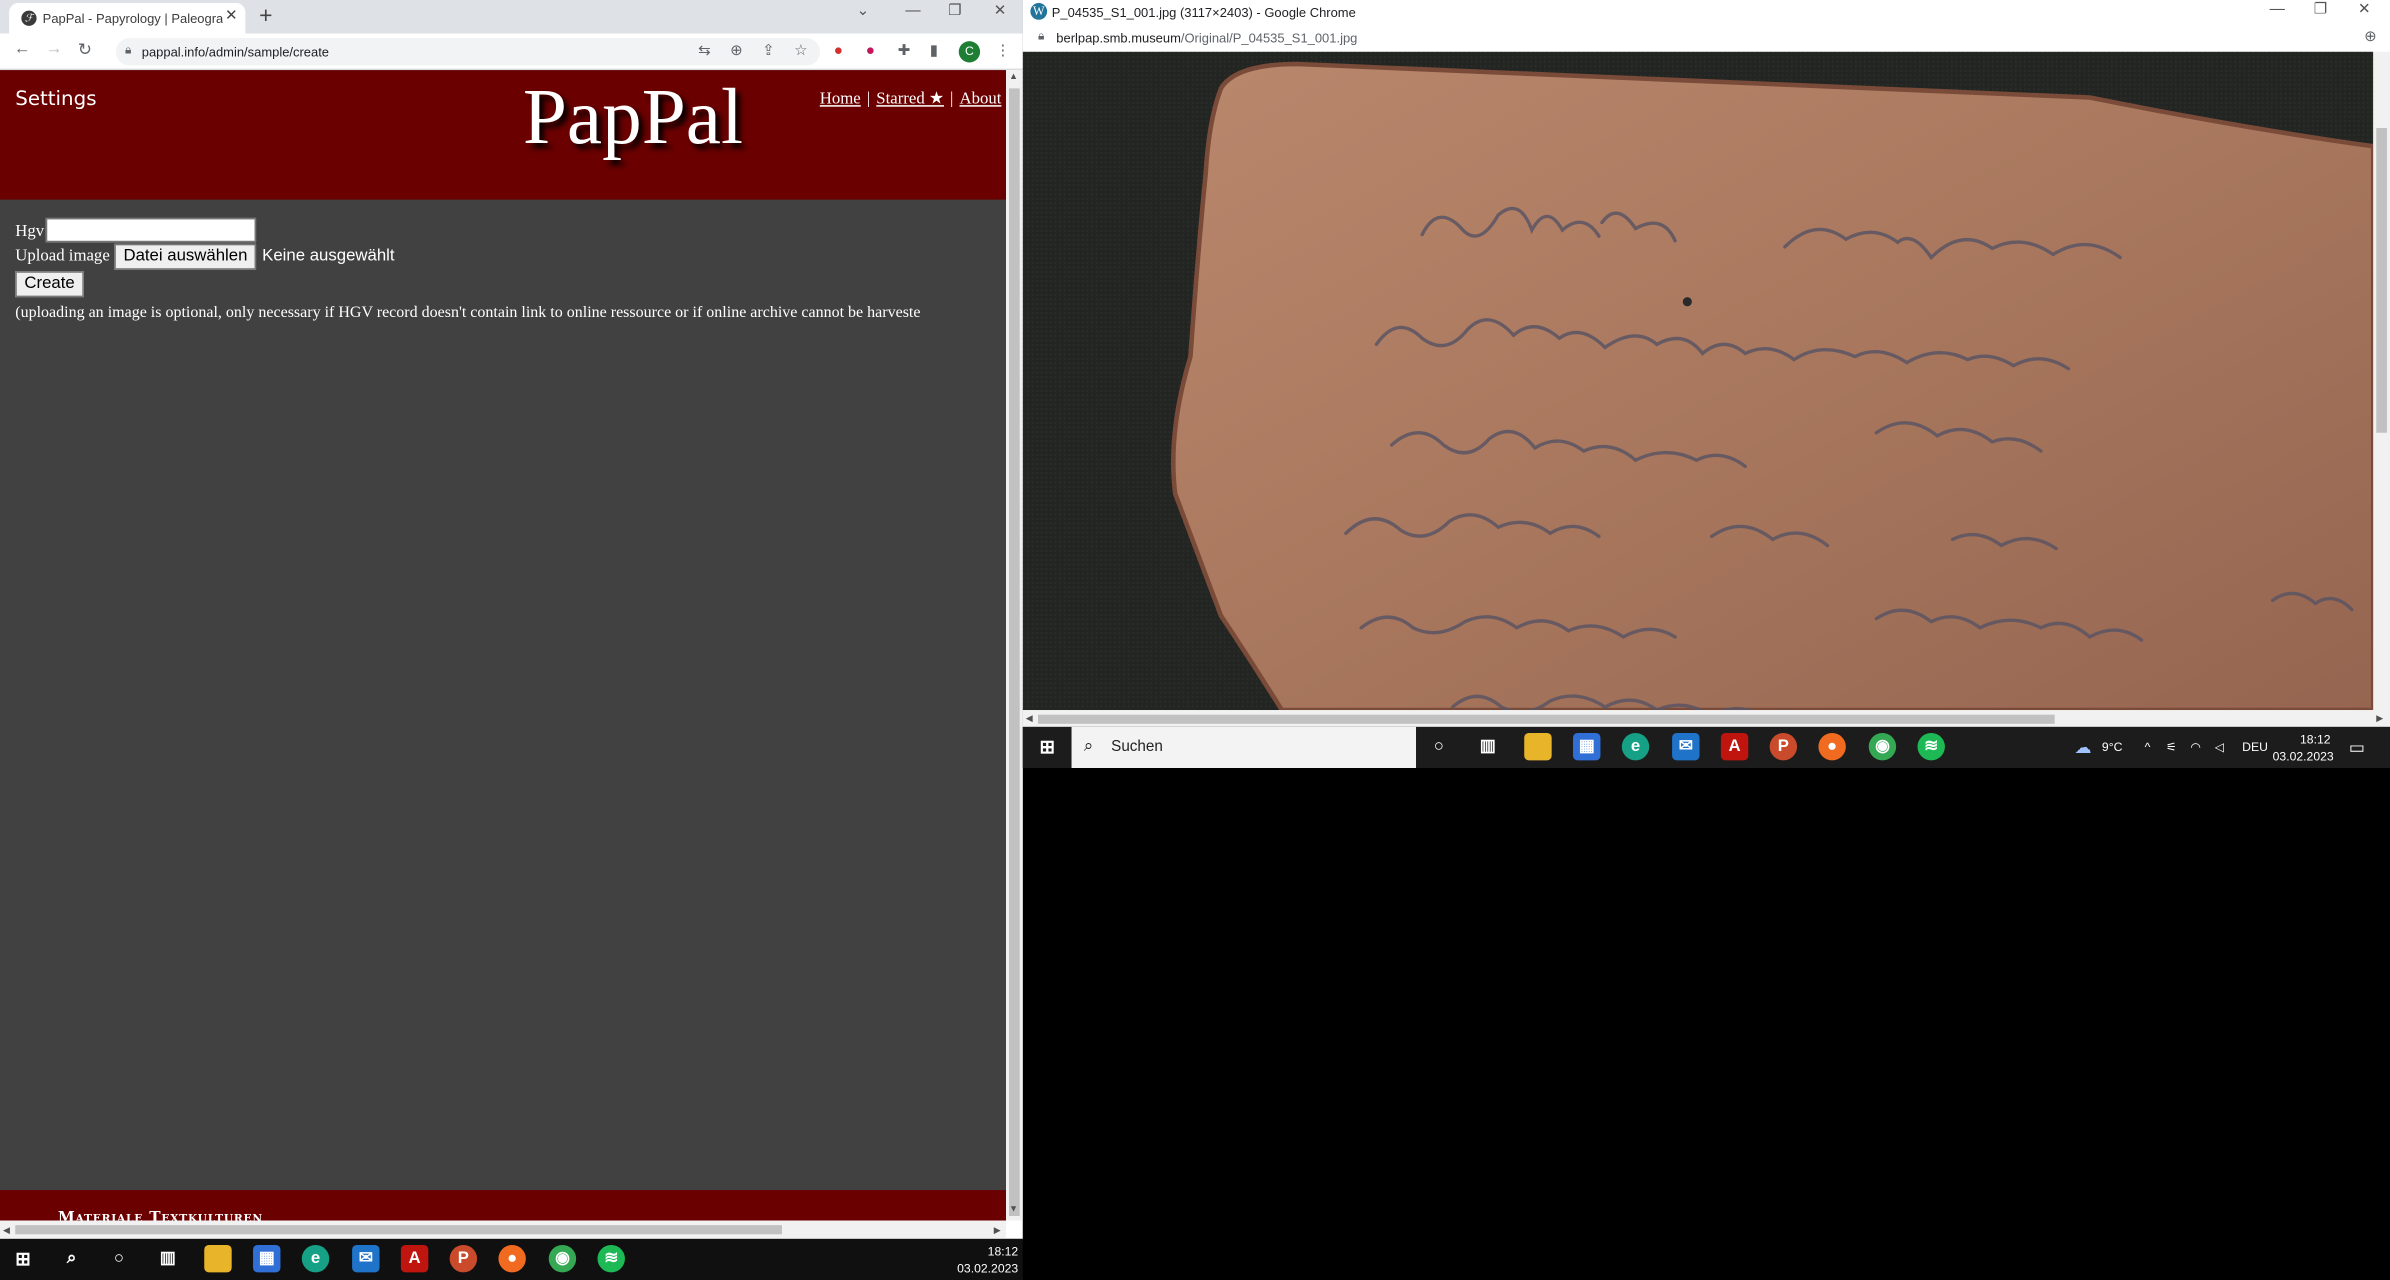  I want to click on choose-file-button: Datei auswählen, so click(185, 256).